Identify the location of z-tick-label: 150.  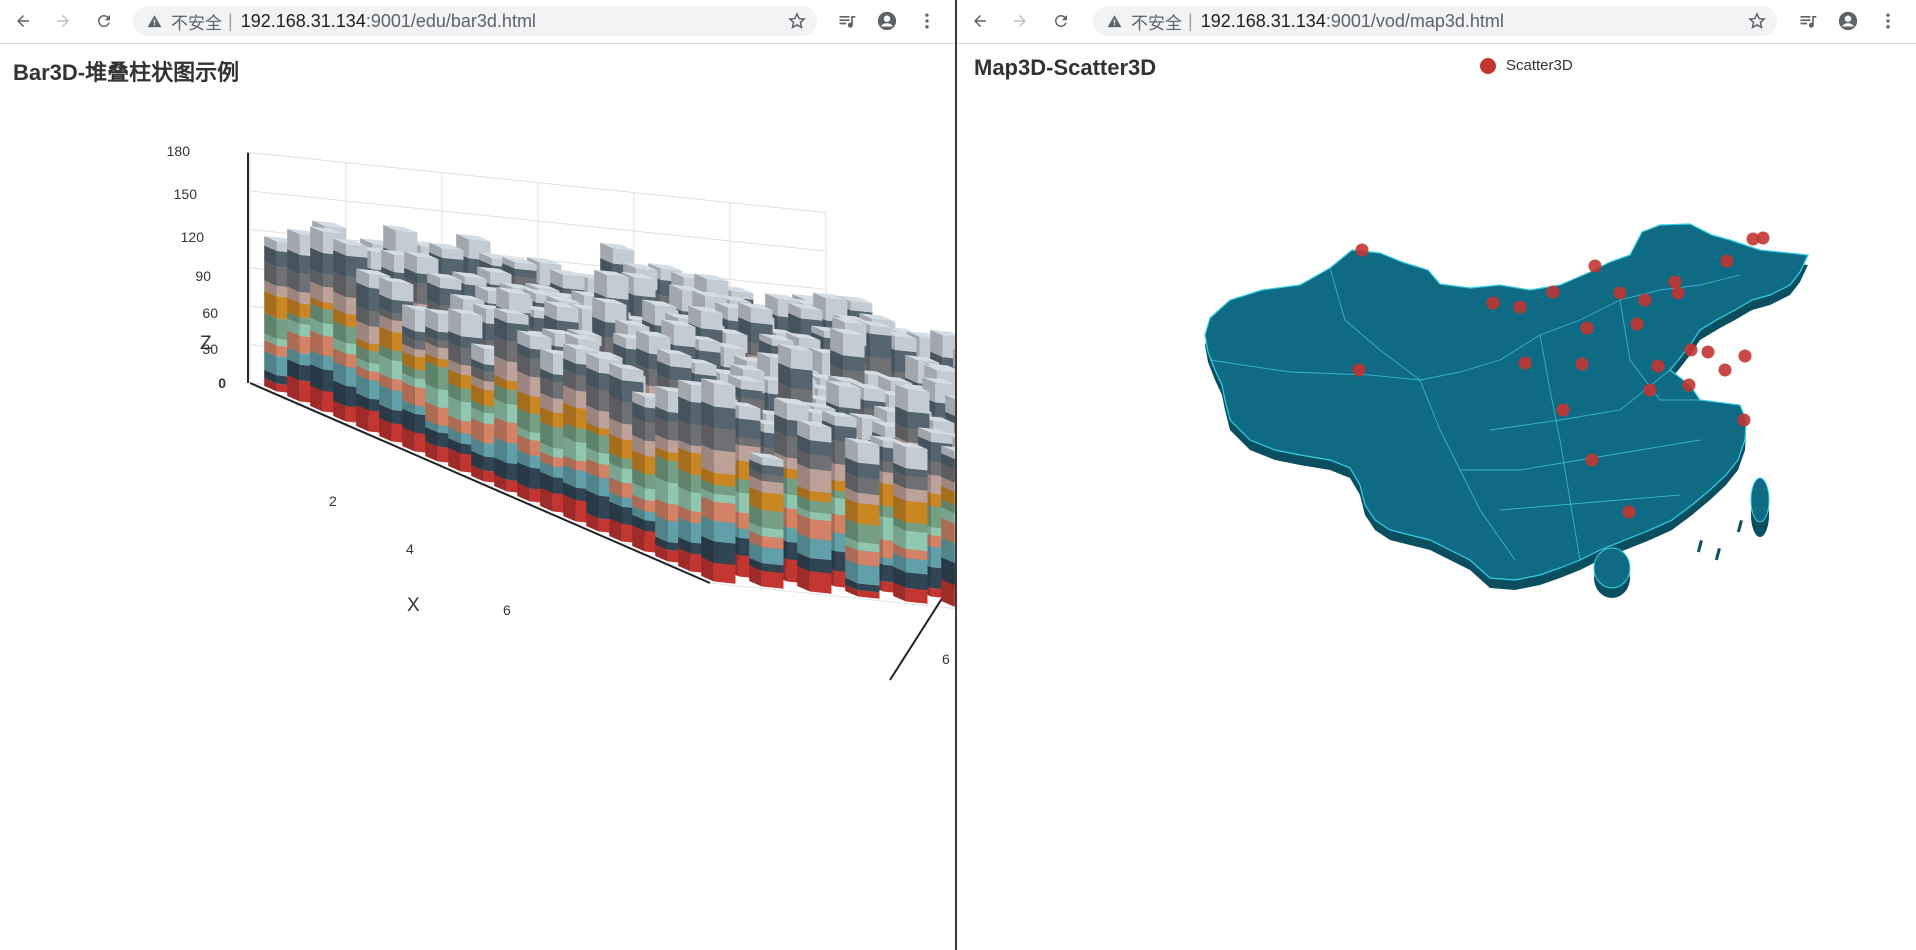
(186, 194).